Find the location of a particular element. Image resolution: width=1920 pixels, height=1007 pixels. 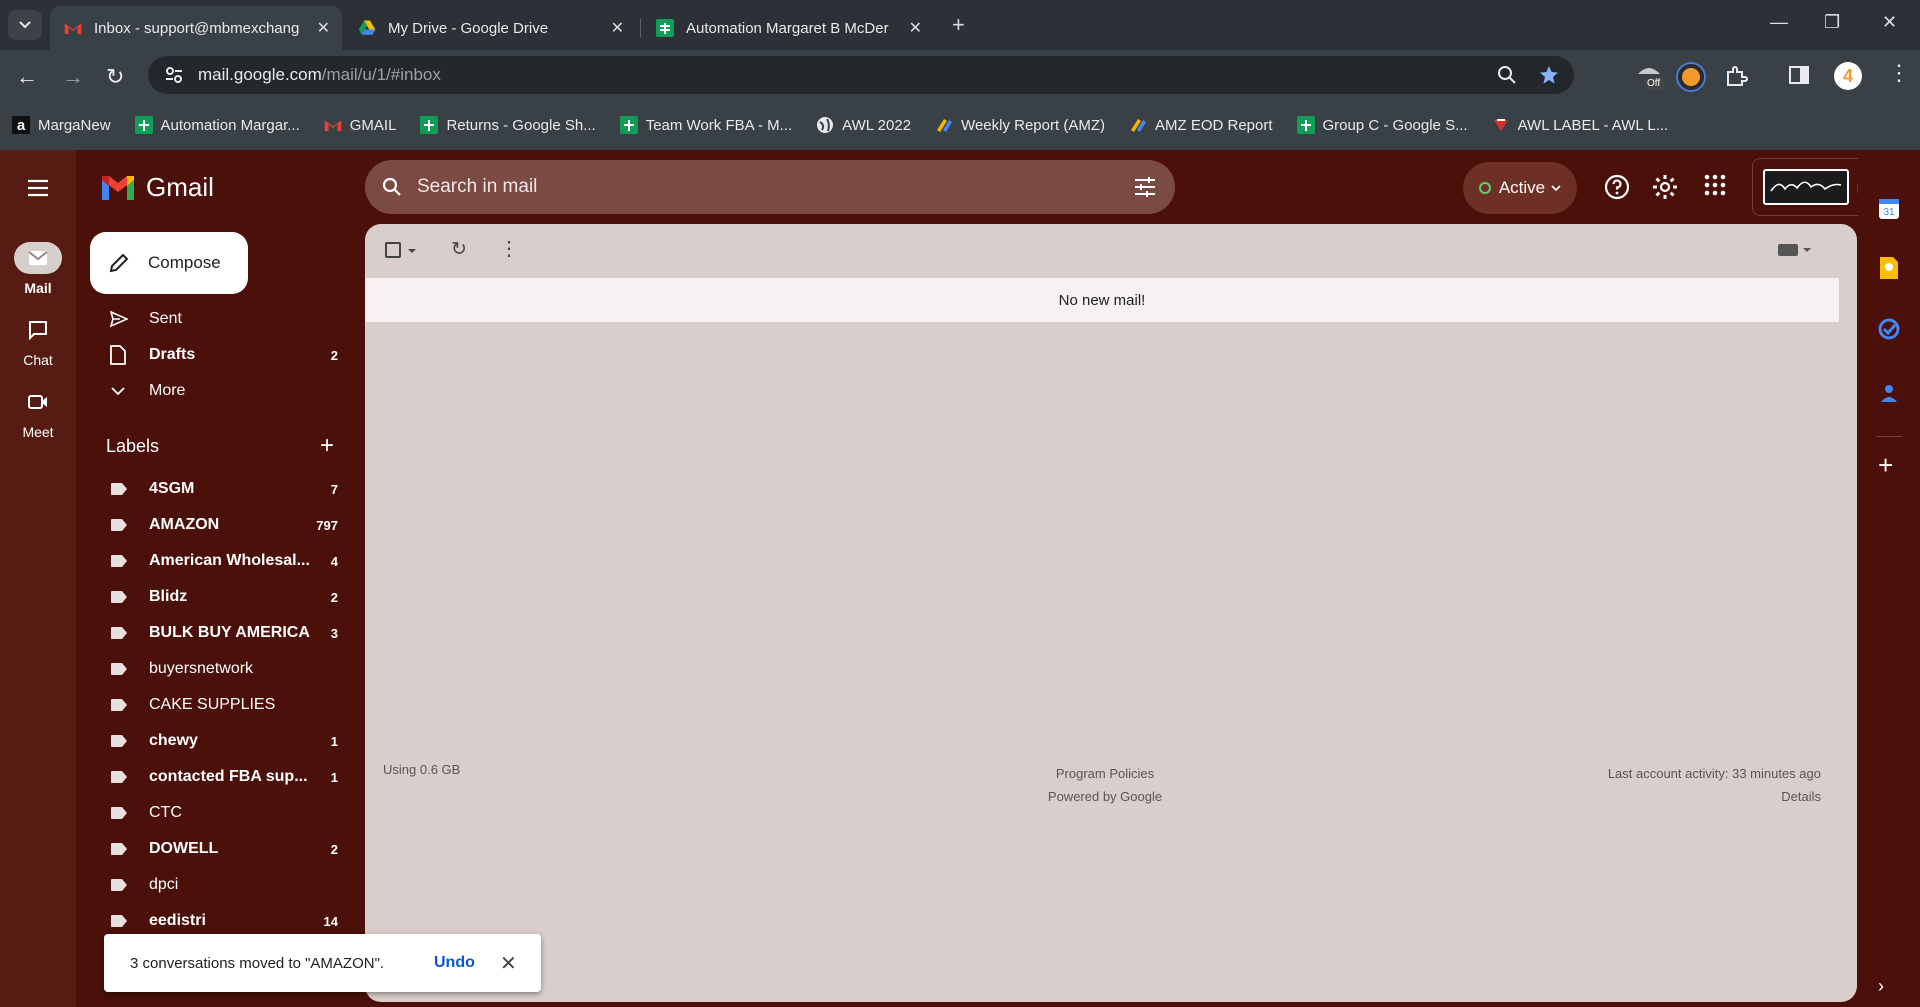

status-selector: Active is located at coordinates (1520, 188).